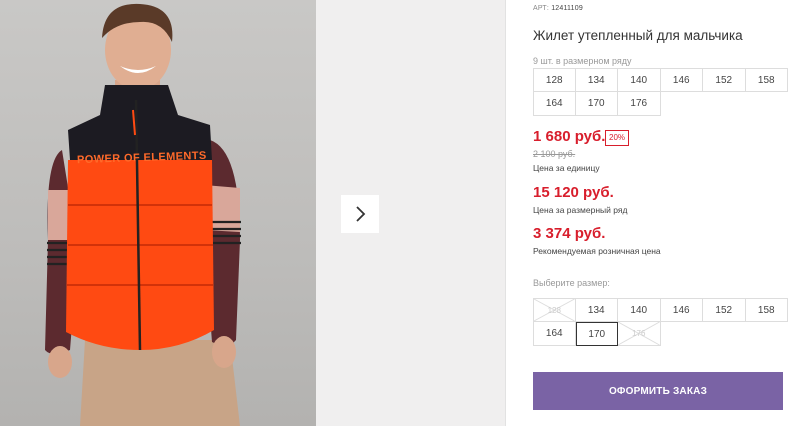  I want to click on chevron-right-icon, so click(361, 214).